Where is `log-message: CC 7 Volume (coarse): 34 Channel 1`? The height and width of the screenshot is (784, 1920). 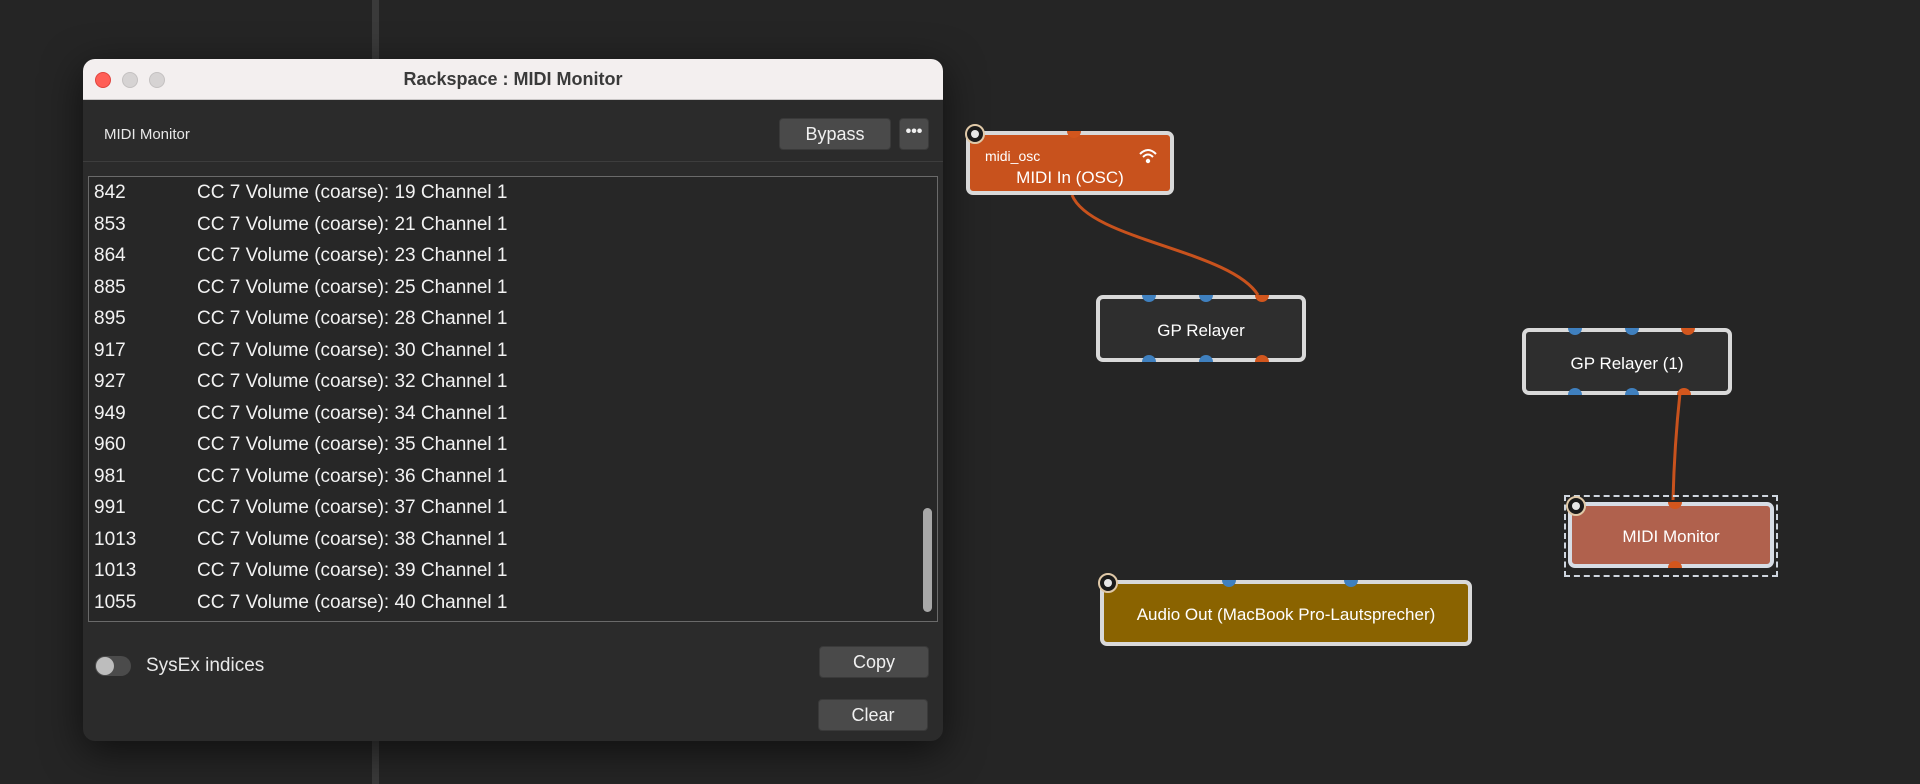 log-message: CC 7 Volume (coarse): 34 Channel 1 is located at coordinates (352, 413).